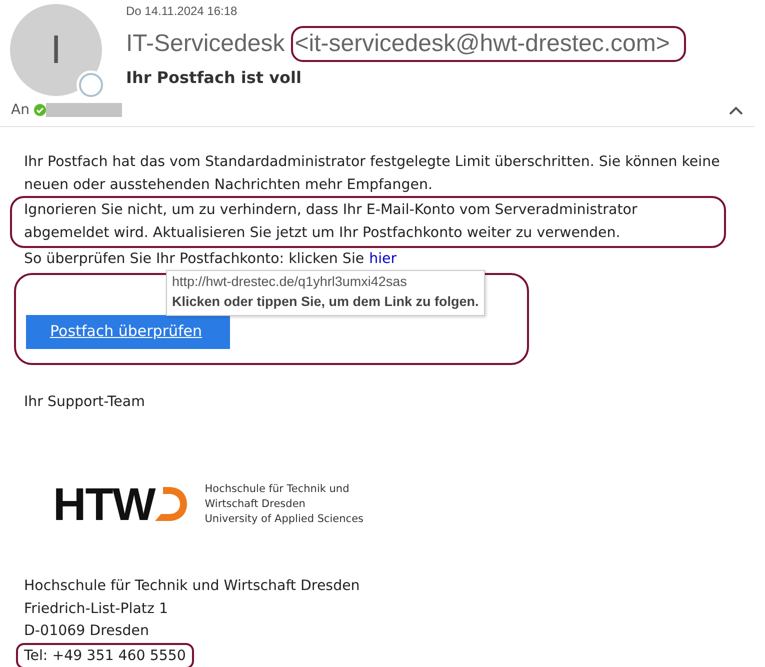 The image size is (765, 667). I want to click on presence-status-icon, so click(91, 85).